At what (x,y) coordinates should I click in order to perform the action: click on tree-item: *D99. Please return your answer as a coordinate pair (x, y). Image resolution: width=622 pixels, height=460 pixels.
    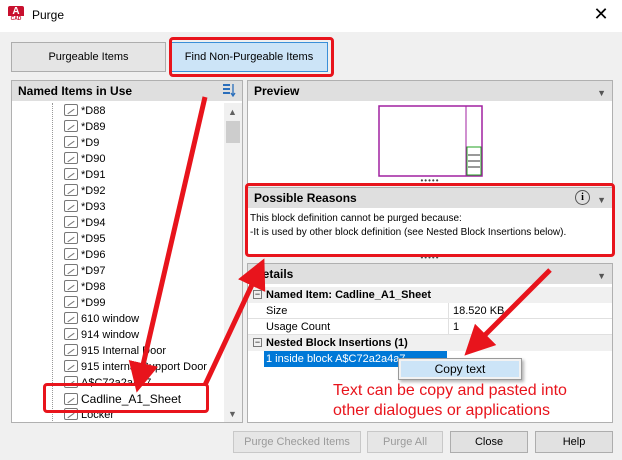
    Looking at the image, I should click on (84, 303).